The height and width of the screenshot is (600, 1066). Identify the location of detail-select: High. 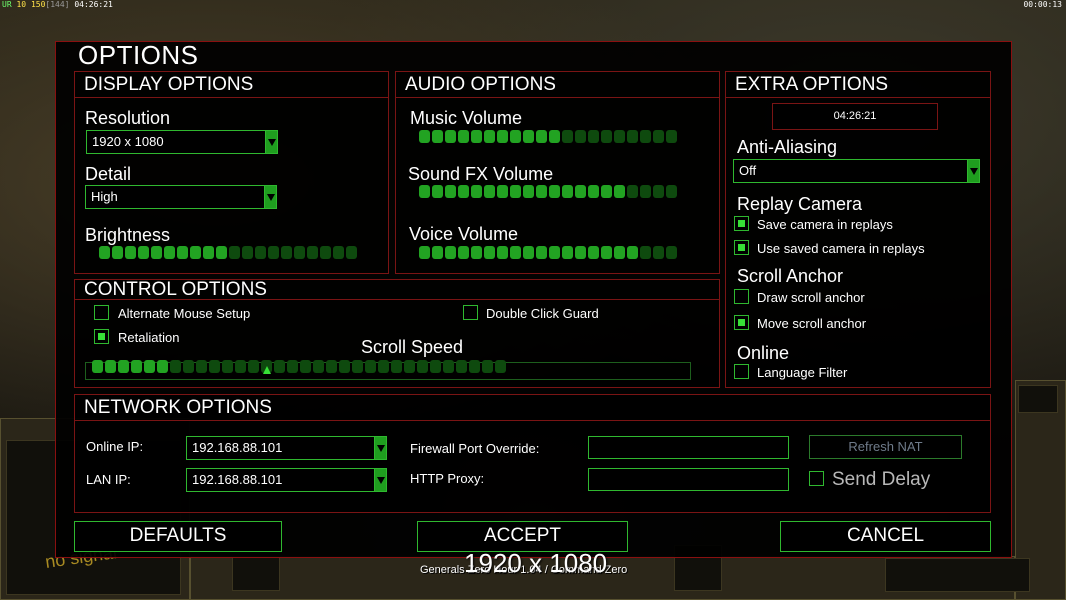
(181, 197).